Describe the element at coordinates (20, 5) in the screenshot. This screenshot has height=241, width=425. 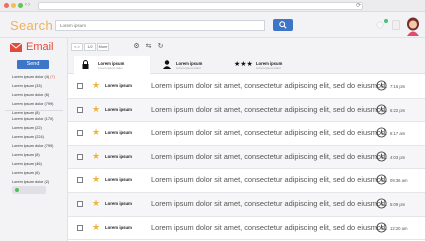
I see `maximize-window-button` at that location.